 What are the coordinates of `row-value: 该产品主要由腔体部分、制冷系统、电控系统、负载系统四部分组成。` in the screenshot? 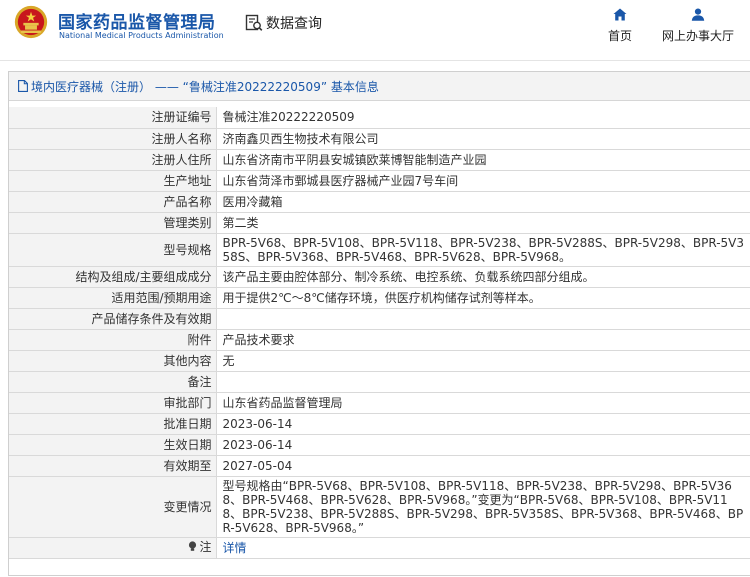 It's located at (482, 276).